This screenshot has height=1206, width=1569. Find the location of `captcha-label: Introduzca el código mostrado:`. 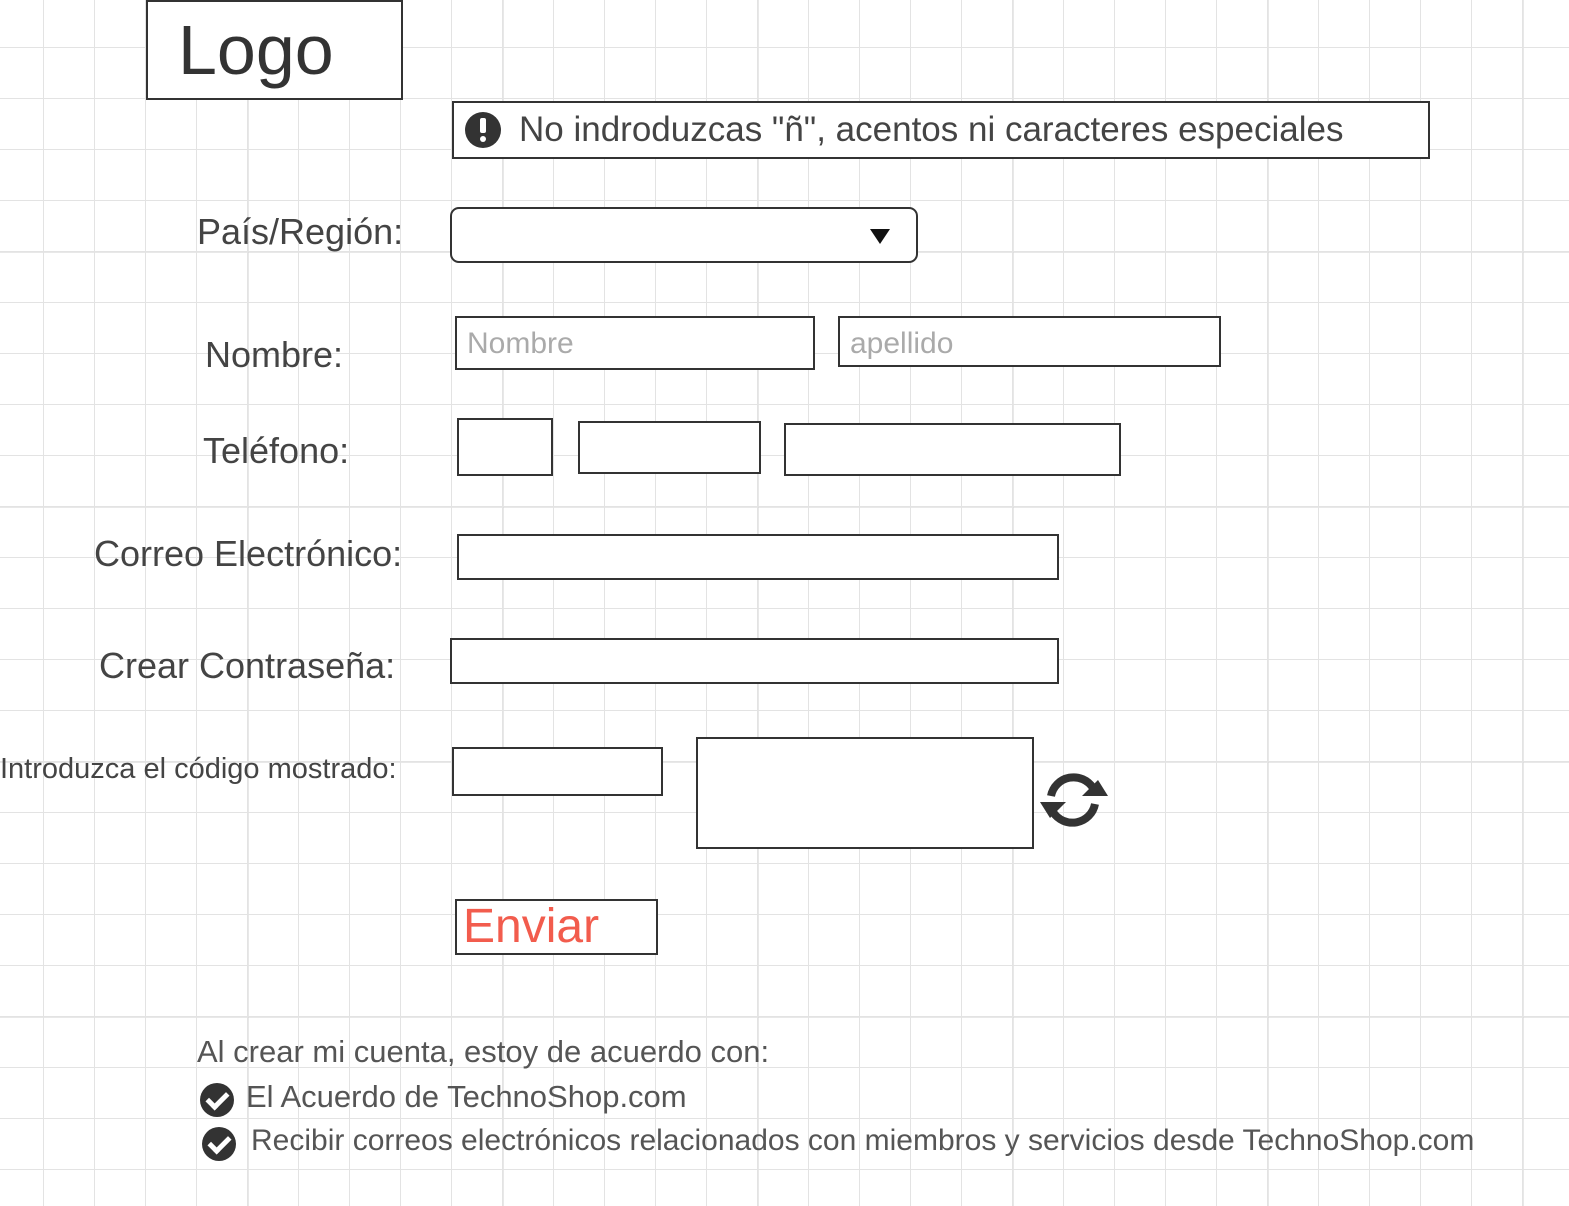

captcha-label: Introduzca el código mostrado: is located at coordinates (198, 769).